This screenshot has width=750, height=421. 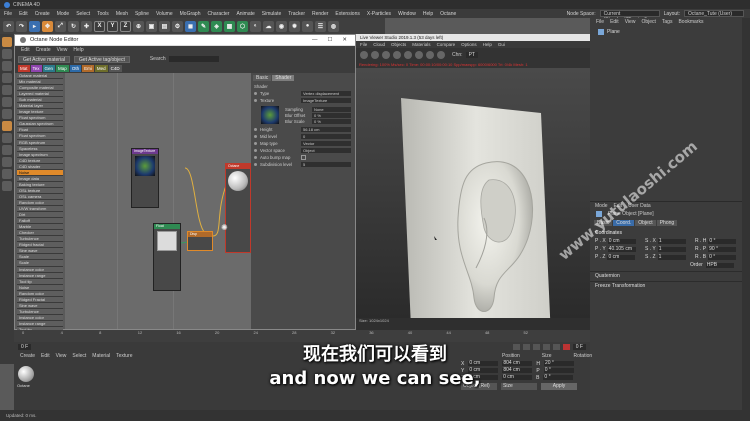 What do you see at coordinates (8, 14) in the screenshot?
I see `menu-file: File` at bounding box center [8, 14].